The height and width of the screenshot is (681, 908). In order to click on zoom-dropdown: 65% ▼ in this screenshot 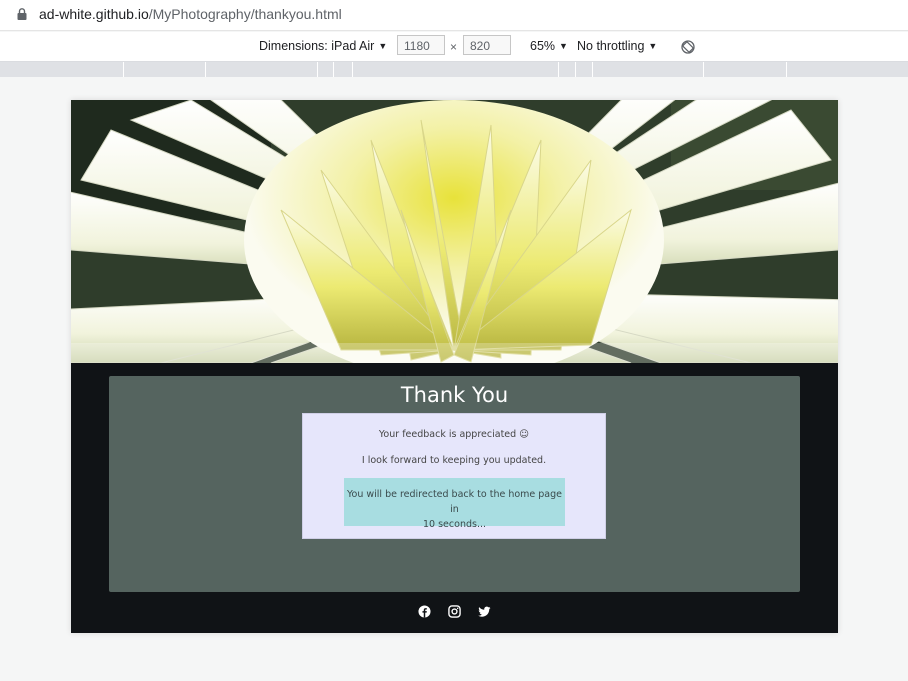, I will do `click(549, 46)`.